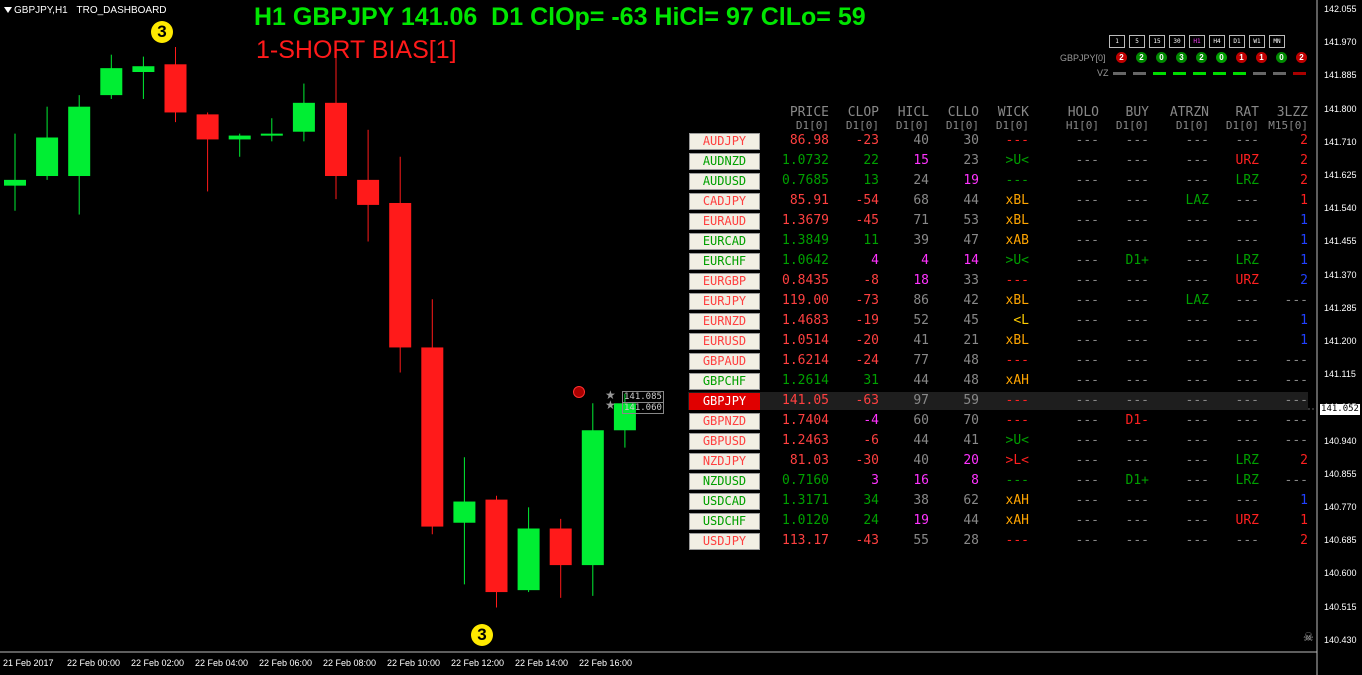 Image resolution: width=1362 pixels, height=675 pixels. What do you see at coordinates (724, 501) in the screenshot?
I see `pair-button: USDCAD` at bounding box center [724, 501].